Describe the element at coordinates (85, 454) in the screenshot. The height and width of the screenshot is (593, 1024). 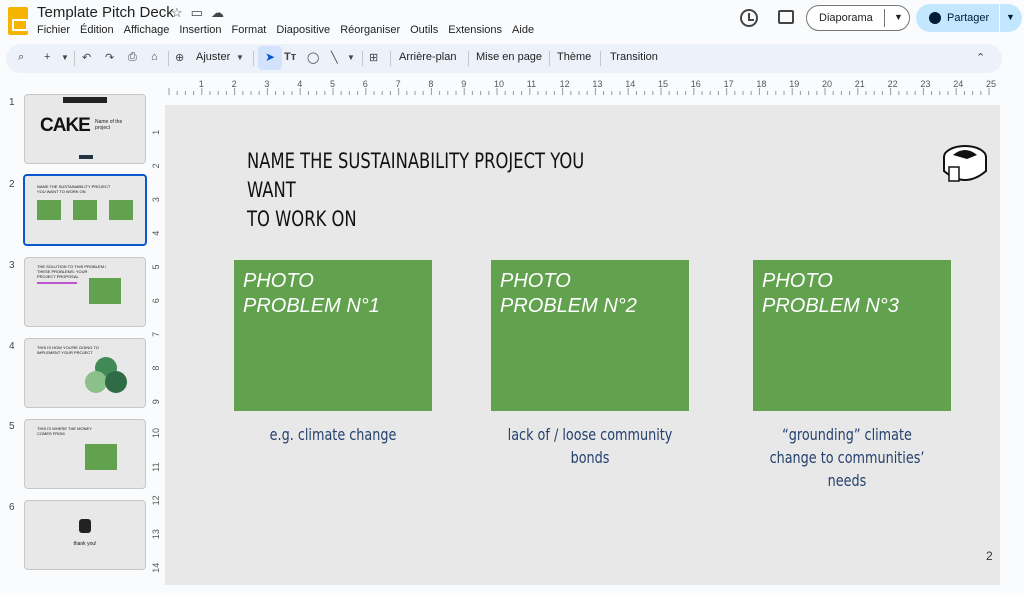
I see `slide-thumbnail-5: THIS IS WHERE THE MONEY COMES FROM` at that location.